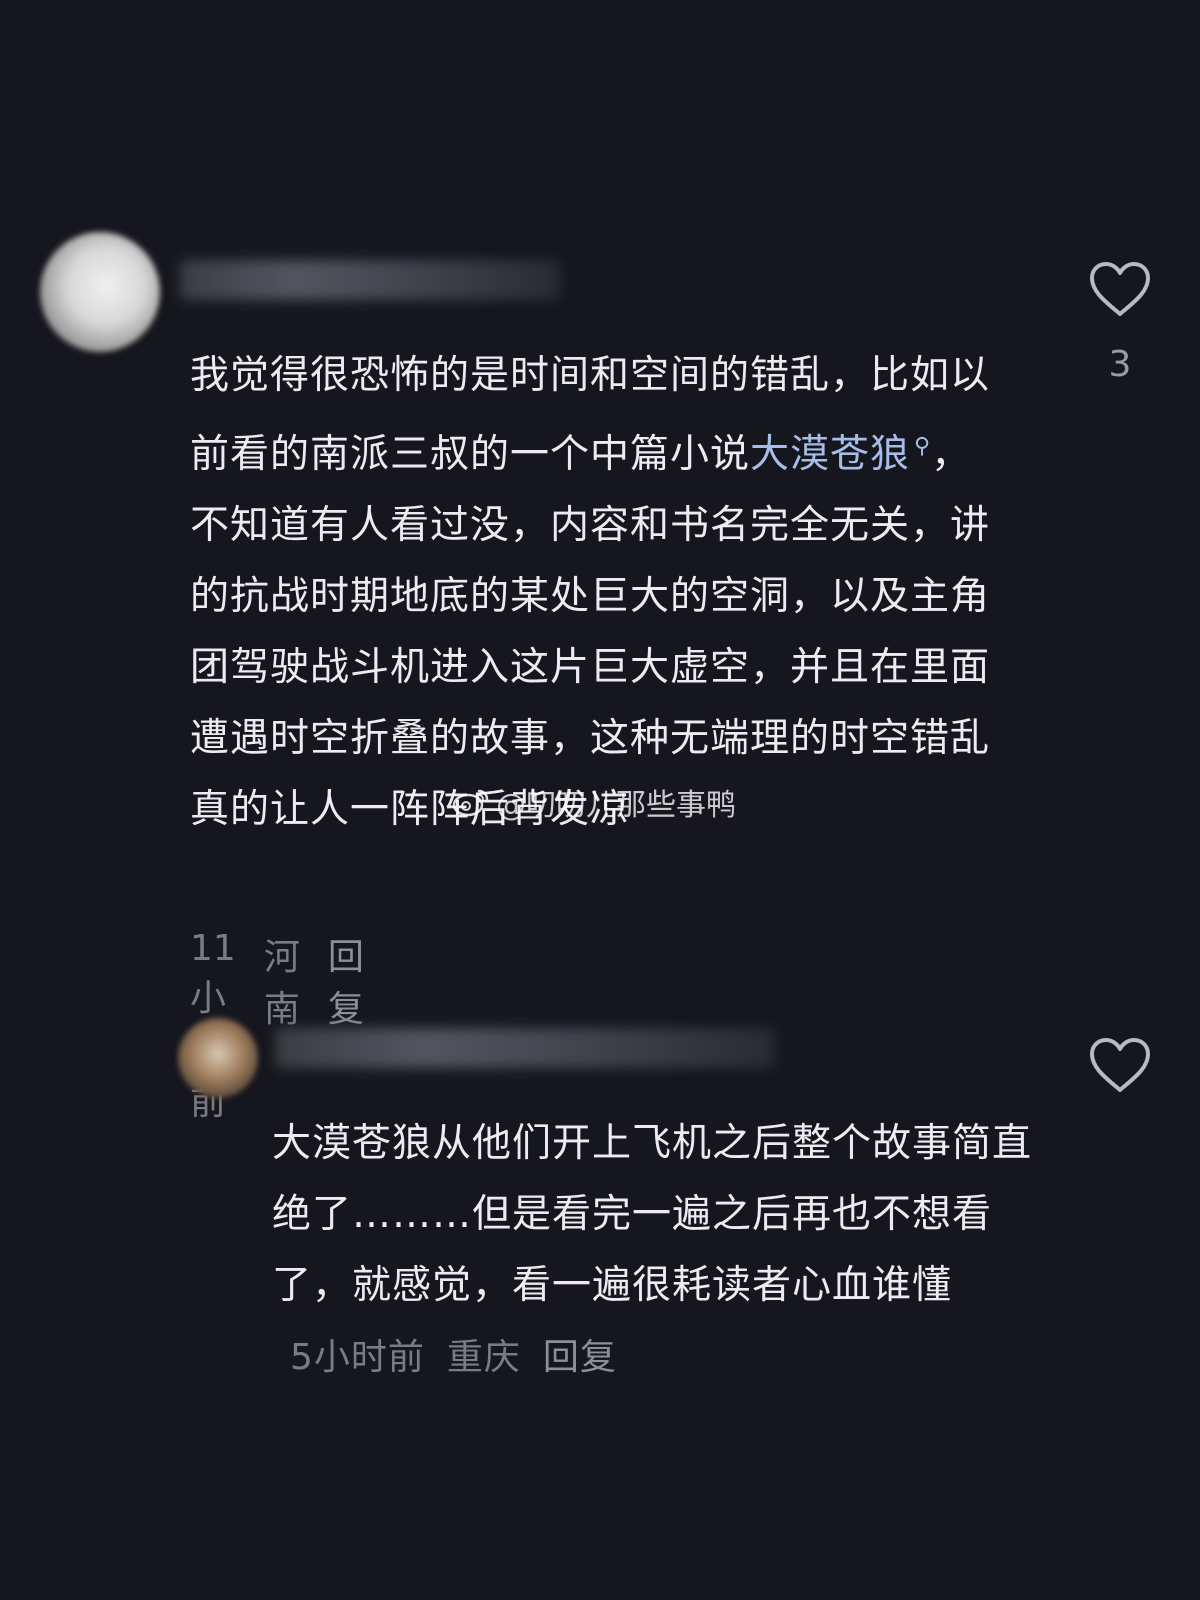 This screenshot has width=1200, height=1600. I want to click on search-icon: ⚲, so click(922, 446).